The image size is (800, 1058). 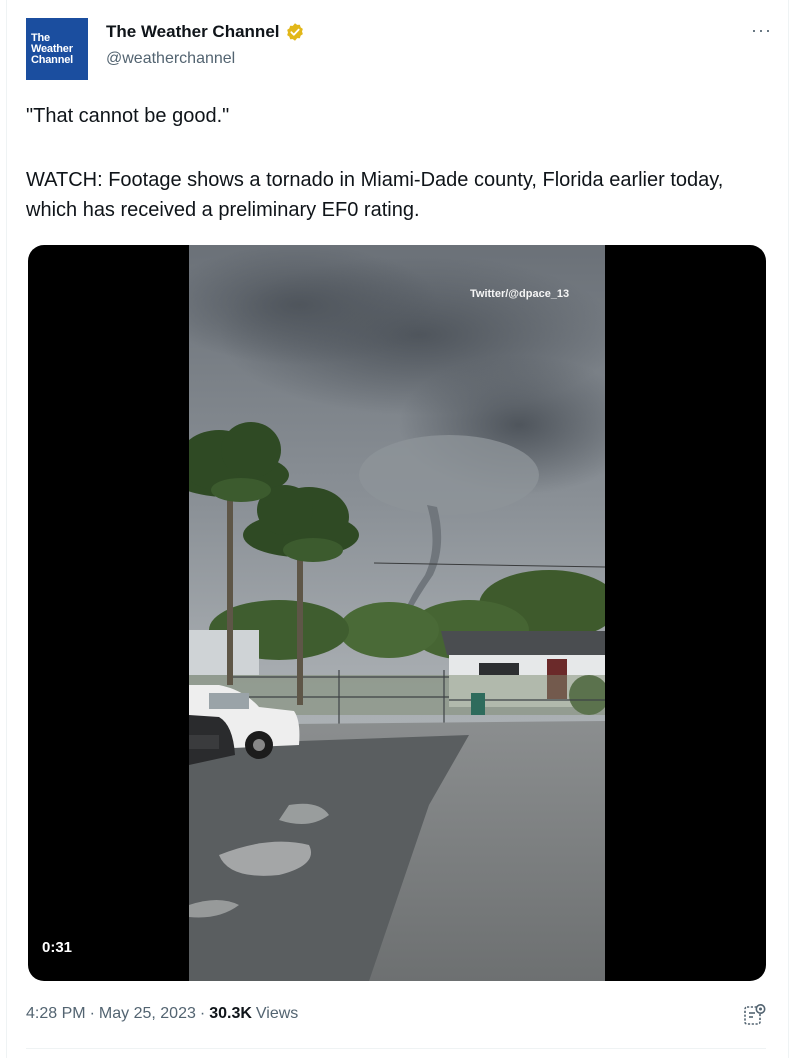 I want to click on author-name-row: The Weather Channel, so click(x=205, y=32).